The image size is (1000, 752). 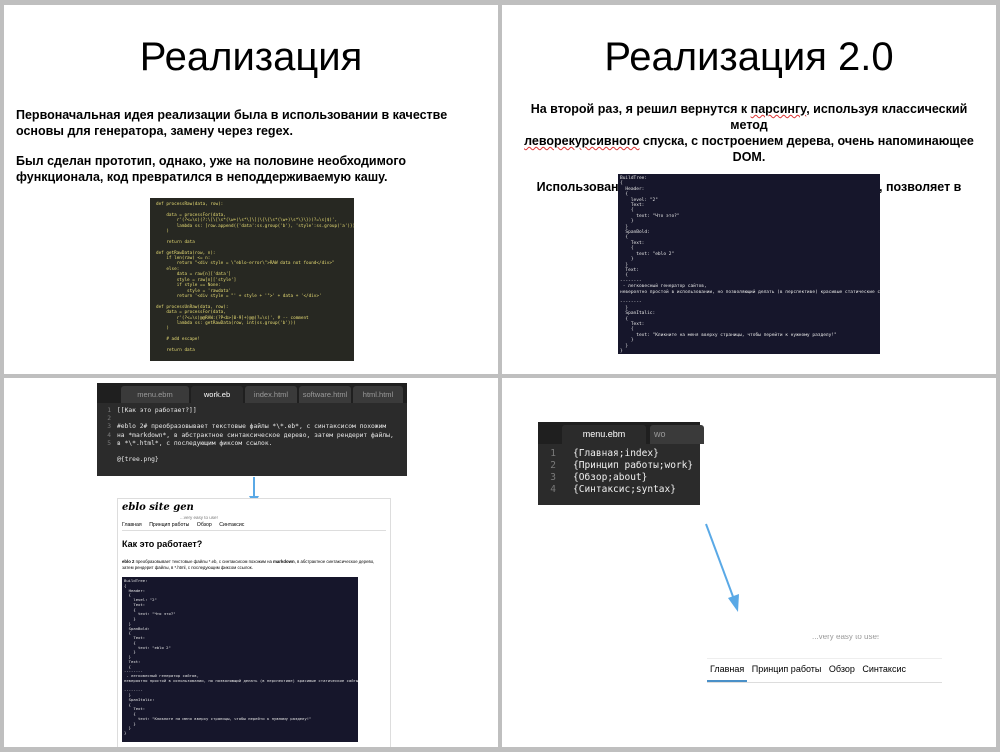 I want to click on text-part: На второй раз, я решил вернутся к, so click(x=640, y=109).